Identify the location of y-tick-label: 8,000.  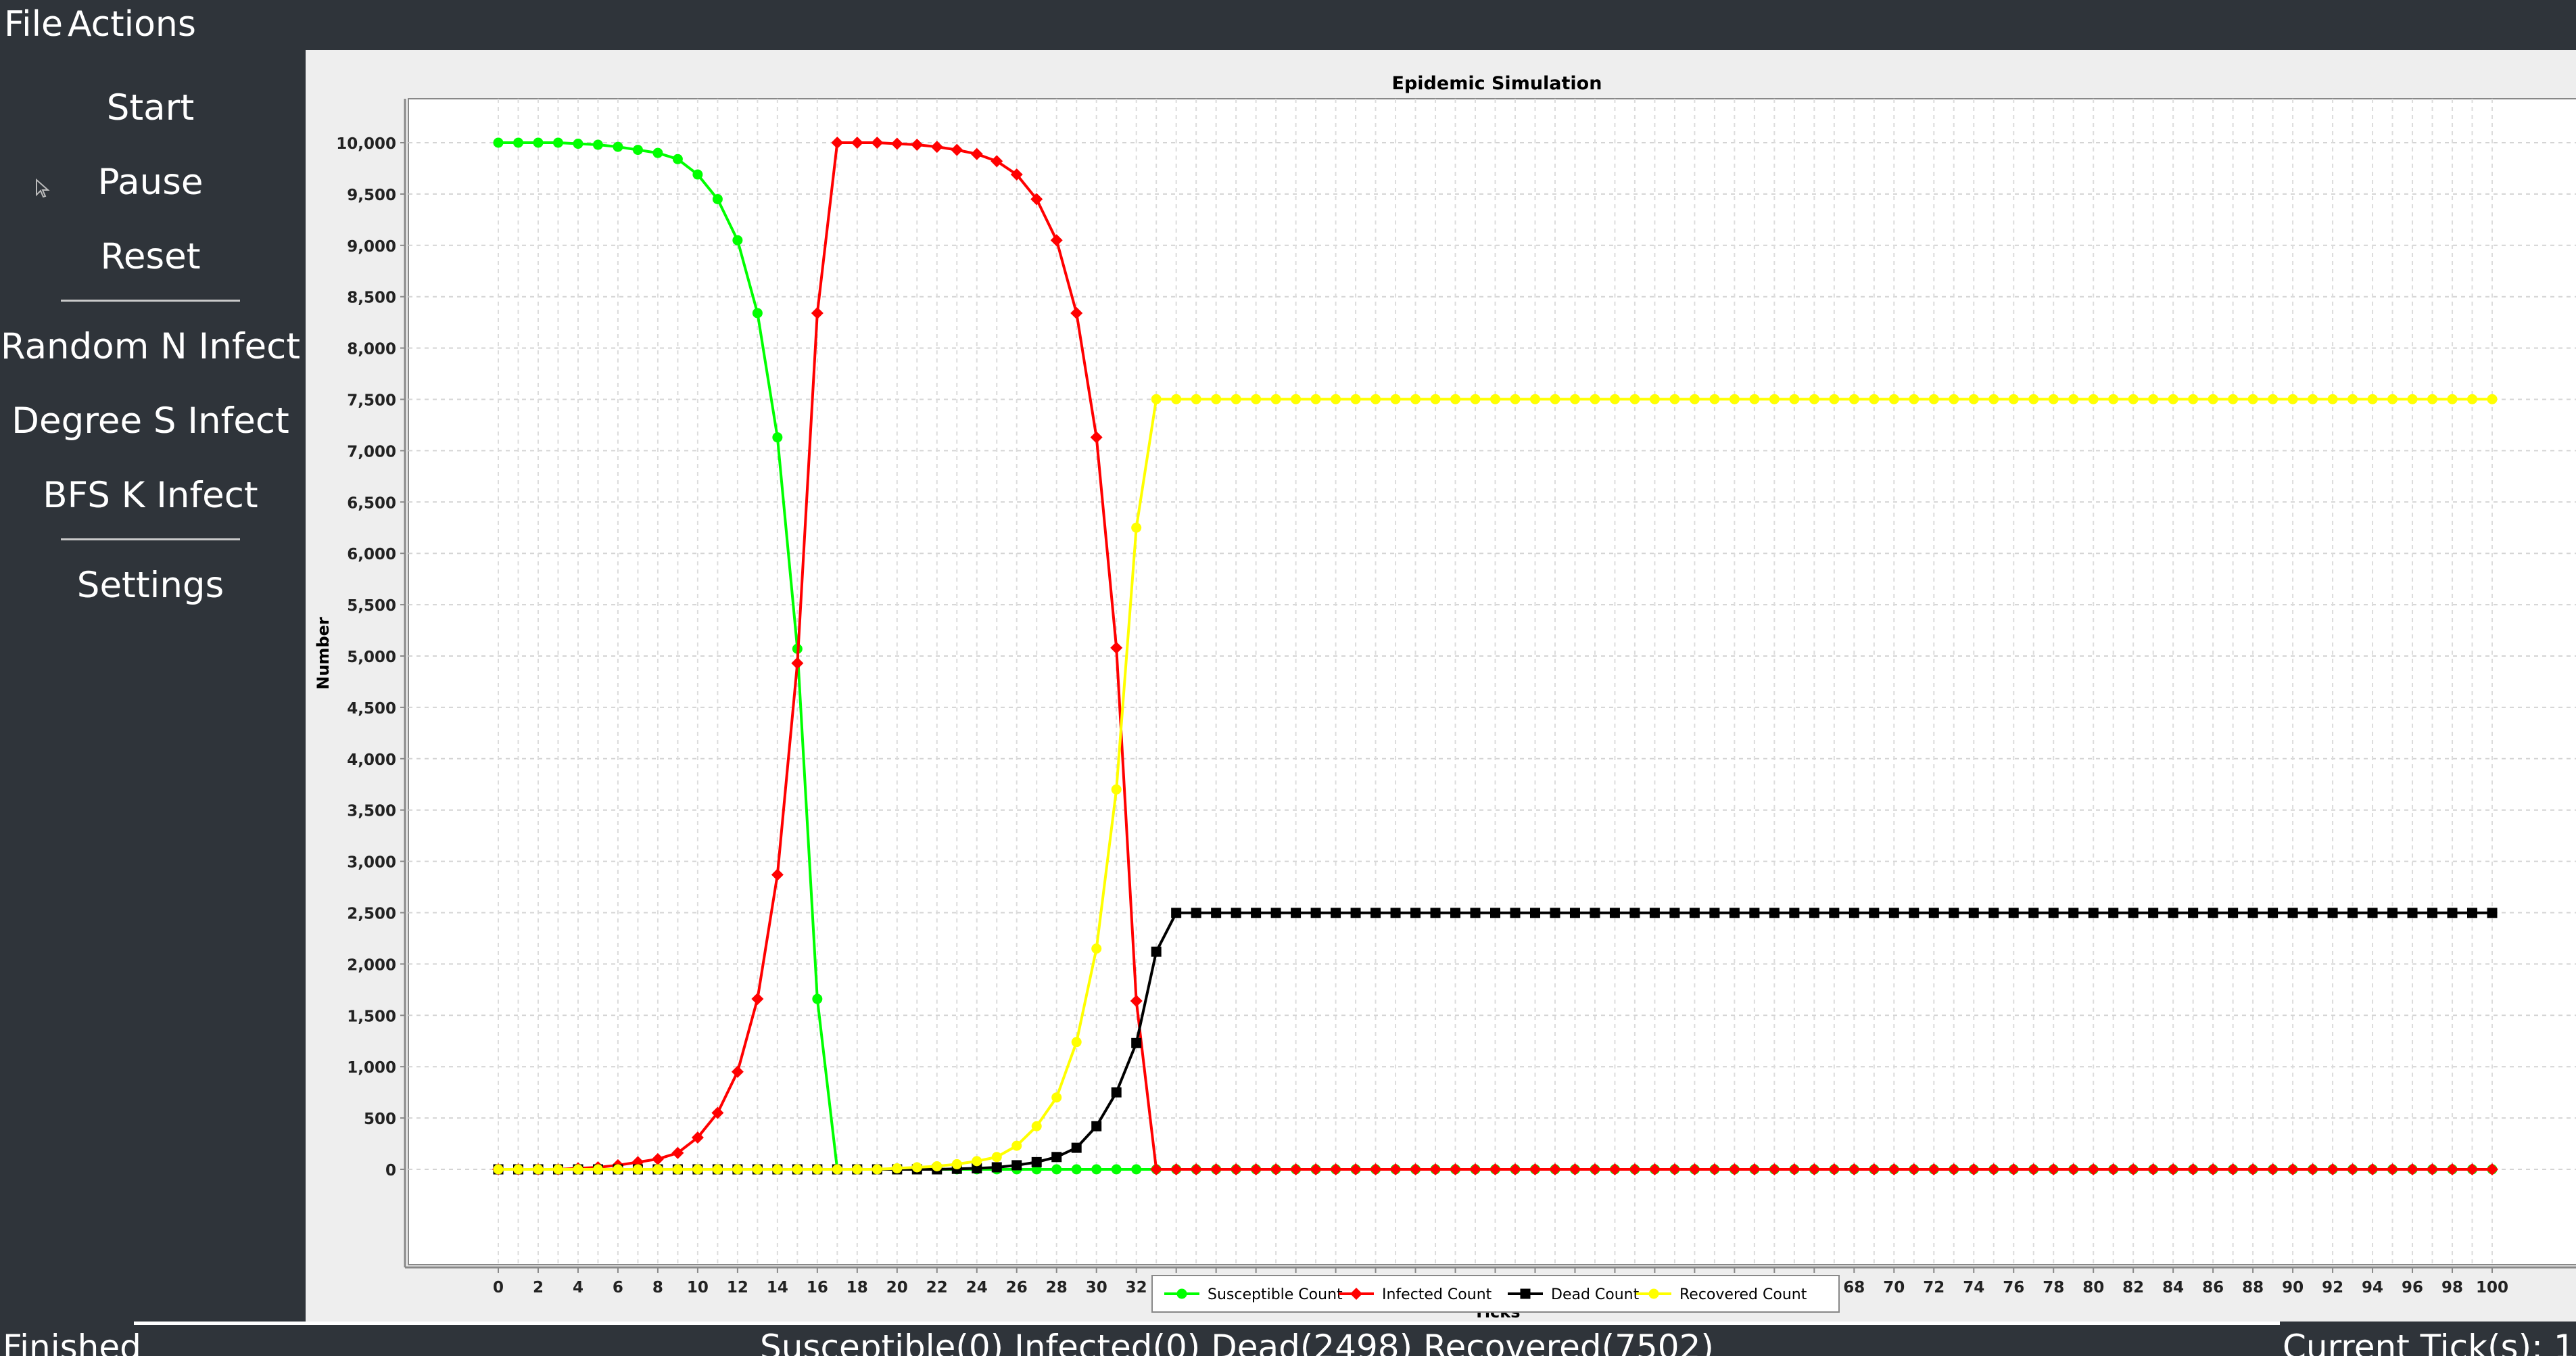
(371, 350).